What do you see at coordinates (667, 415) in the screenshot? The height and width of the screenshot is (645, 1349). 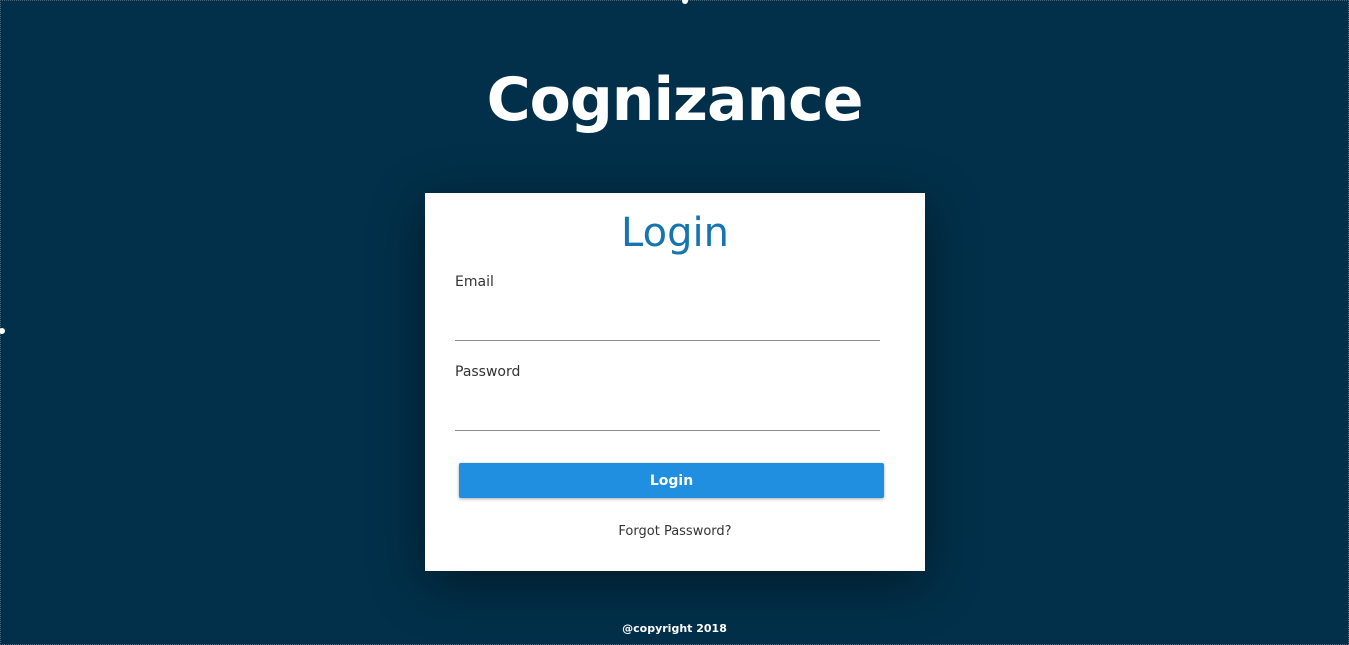 I see `password-field` at bounding box center [667, 415].